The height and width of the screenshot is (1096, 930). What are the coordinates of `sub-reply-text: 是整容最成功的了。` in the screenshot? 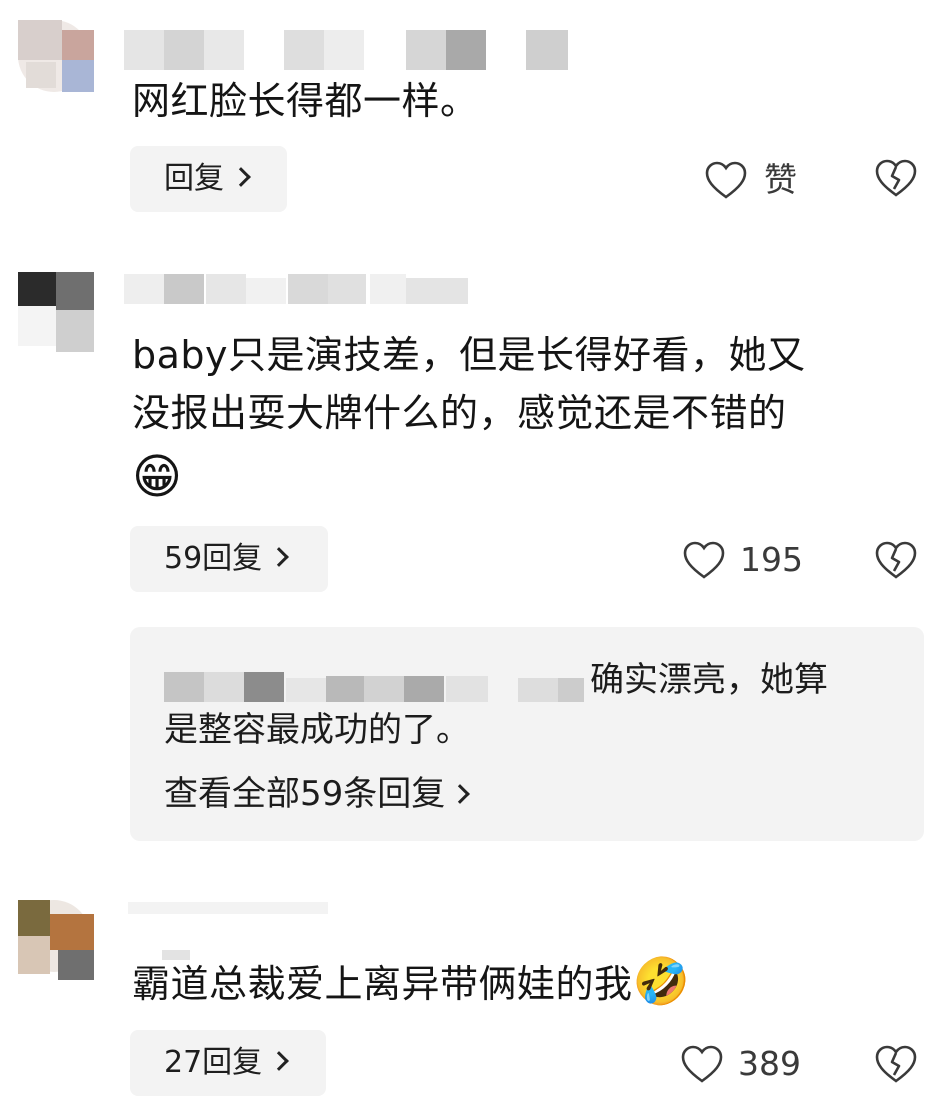 It's located at (317, 730).